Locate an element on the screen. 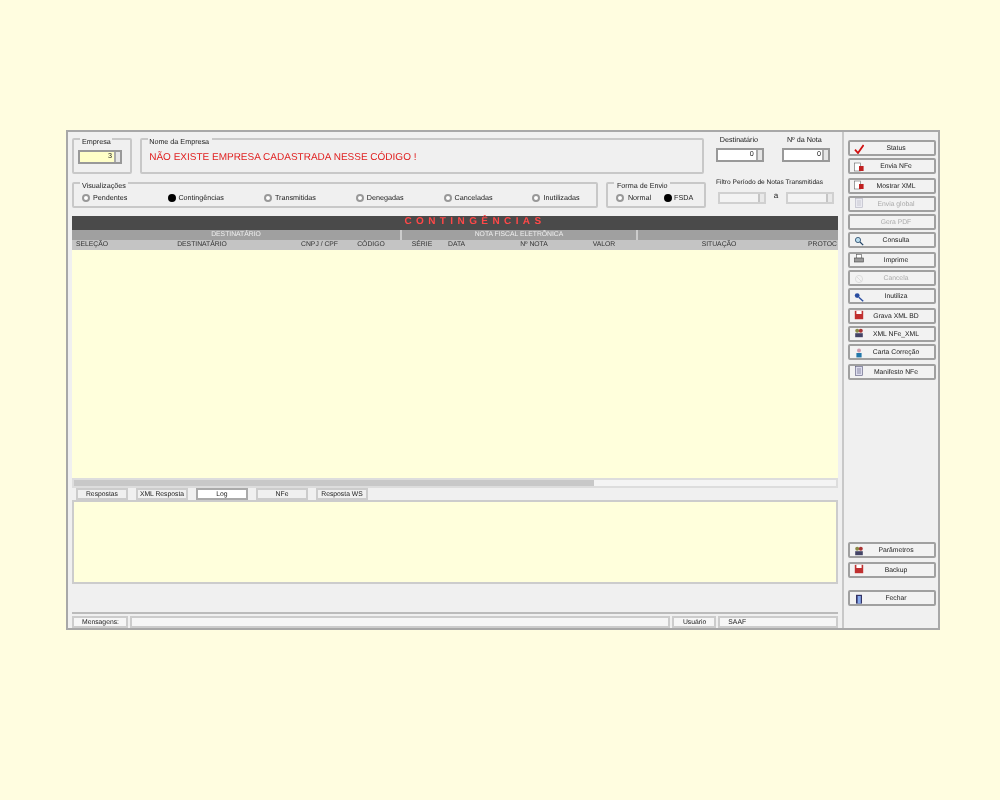 This screenshot has width=1000, height=800. horizontal-scrollbar is located at coordinates (455, 482).